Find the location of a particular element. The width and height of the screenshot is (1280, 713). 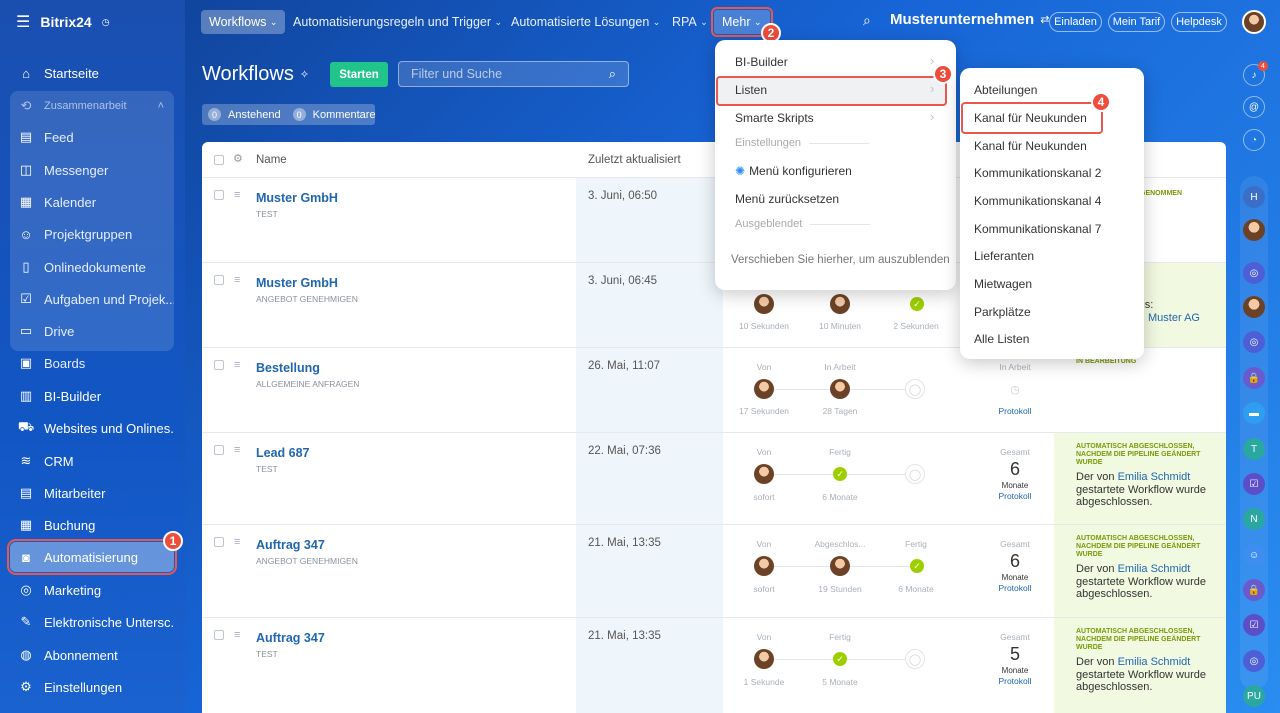

sidebar-item-einstellungen: ⚙ Einstellungen is located at coordinates (92, 687).